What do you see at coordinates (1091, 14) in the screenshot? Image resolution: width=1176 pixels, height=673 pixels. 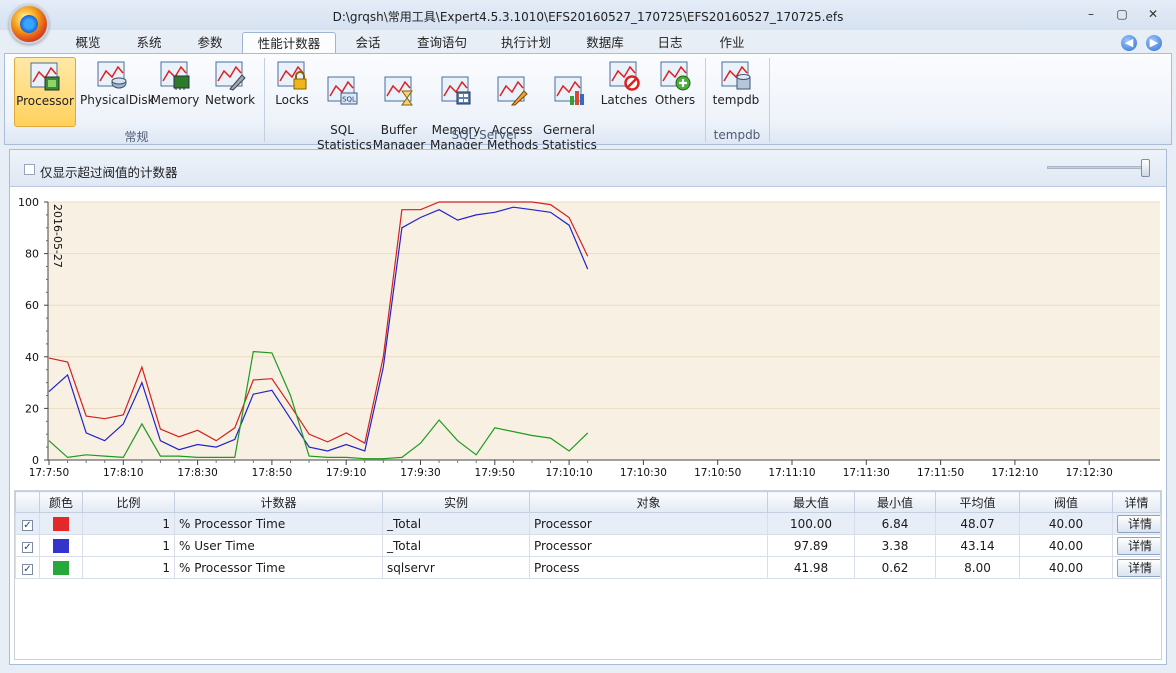 I see `minimize-button: –` at bounding box center [1091, 14].